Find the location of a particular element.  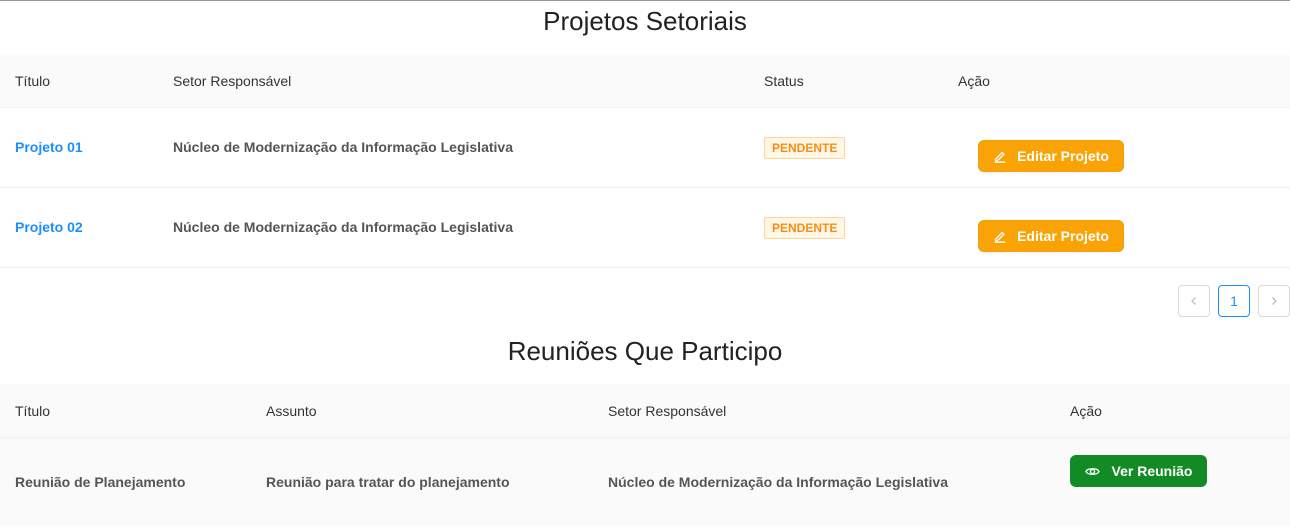

meeting-title: Reunião de Planejamento is located at coordinates (100, 482).